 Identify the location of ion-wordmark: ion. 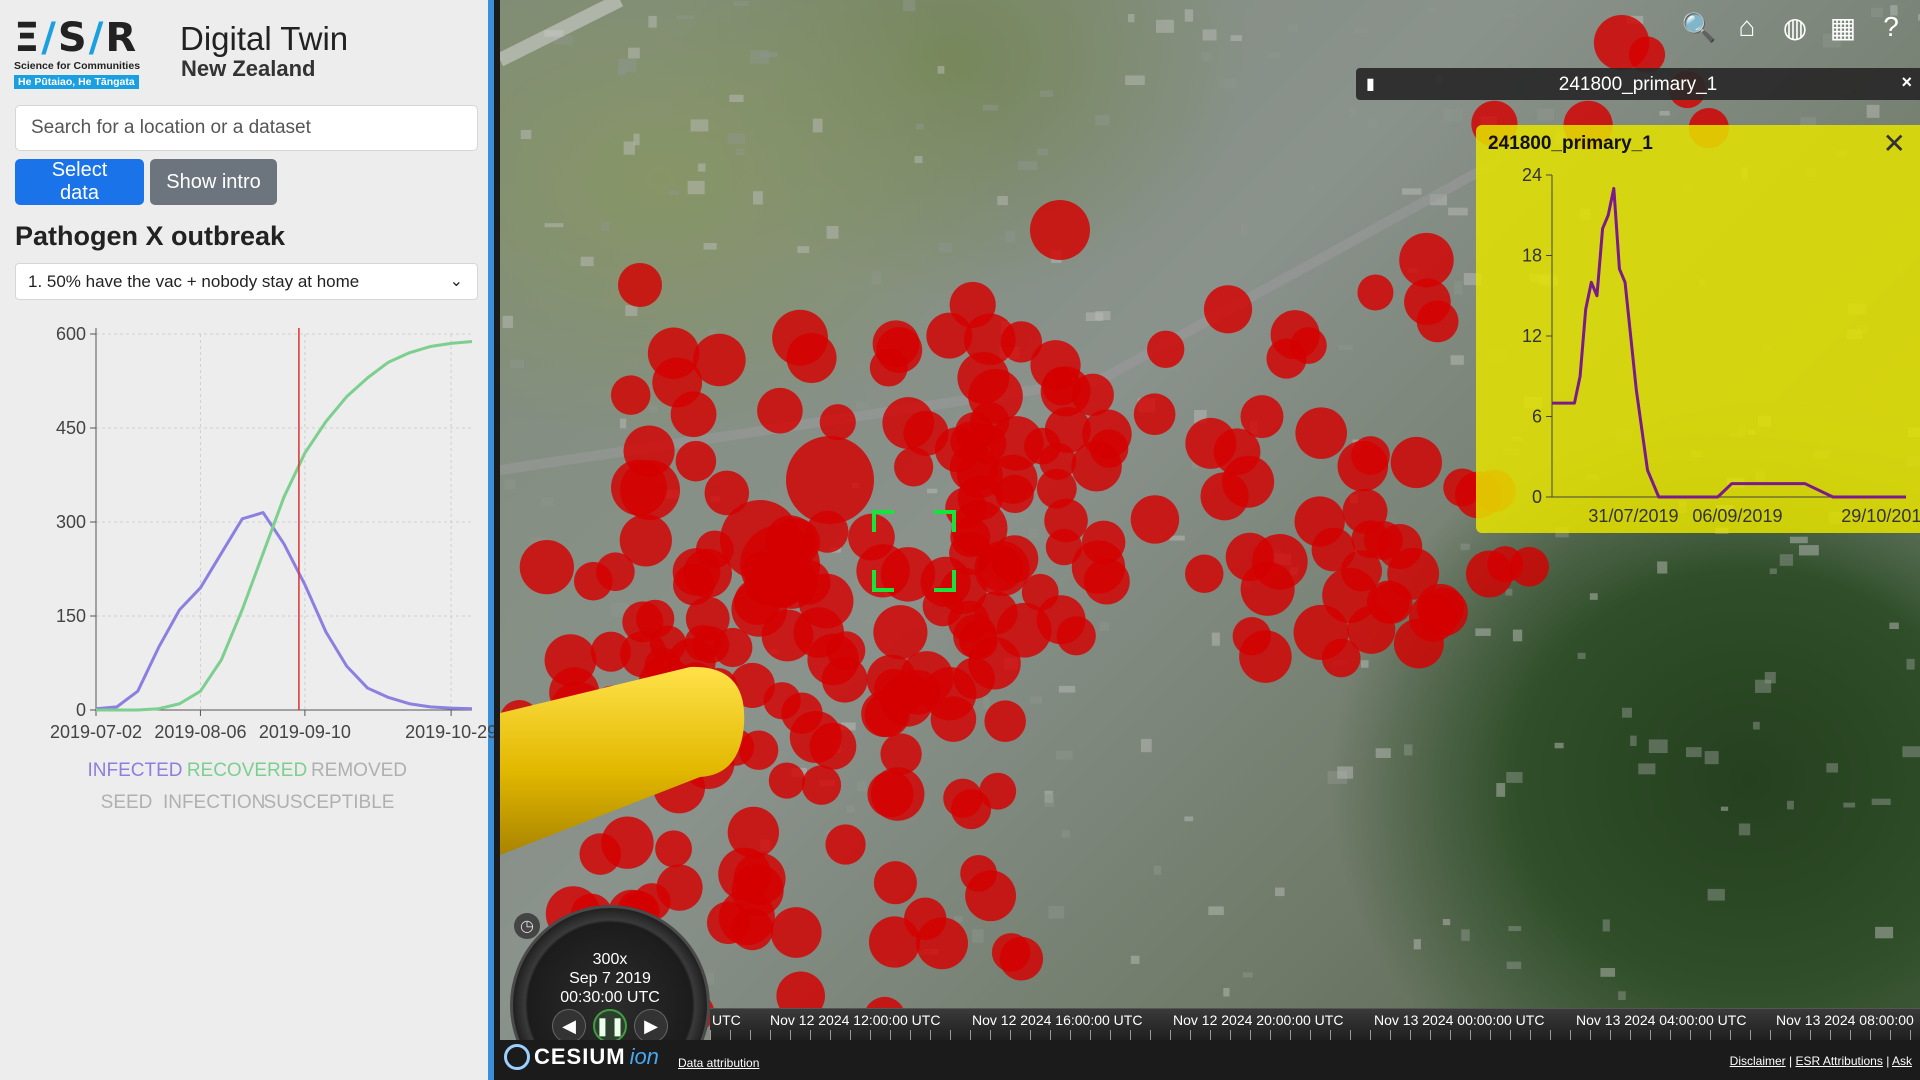
(644, 1056).